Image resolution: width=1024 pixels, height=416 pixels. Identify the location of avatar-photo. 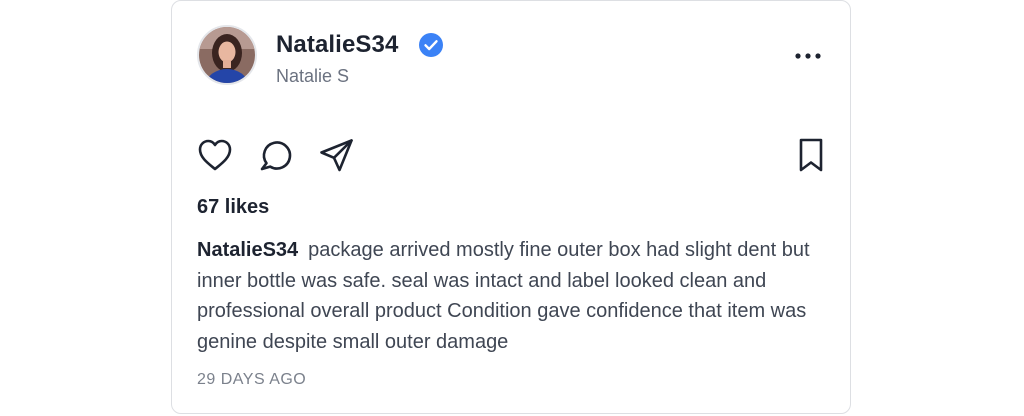
(227, 55).